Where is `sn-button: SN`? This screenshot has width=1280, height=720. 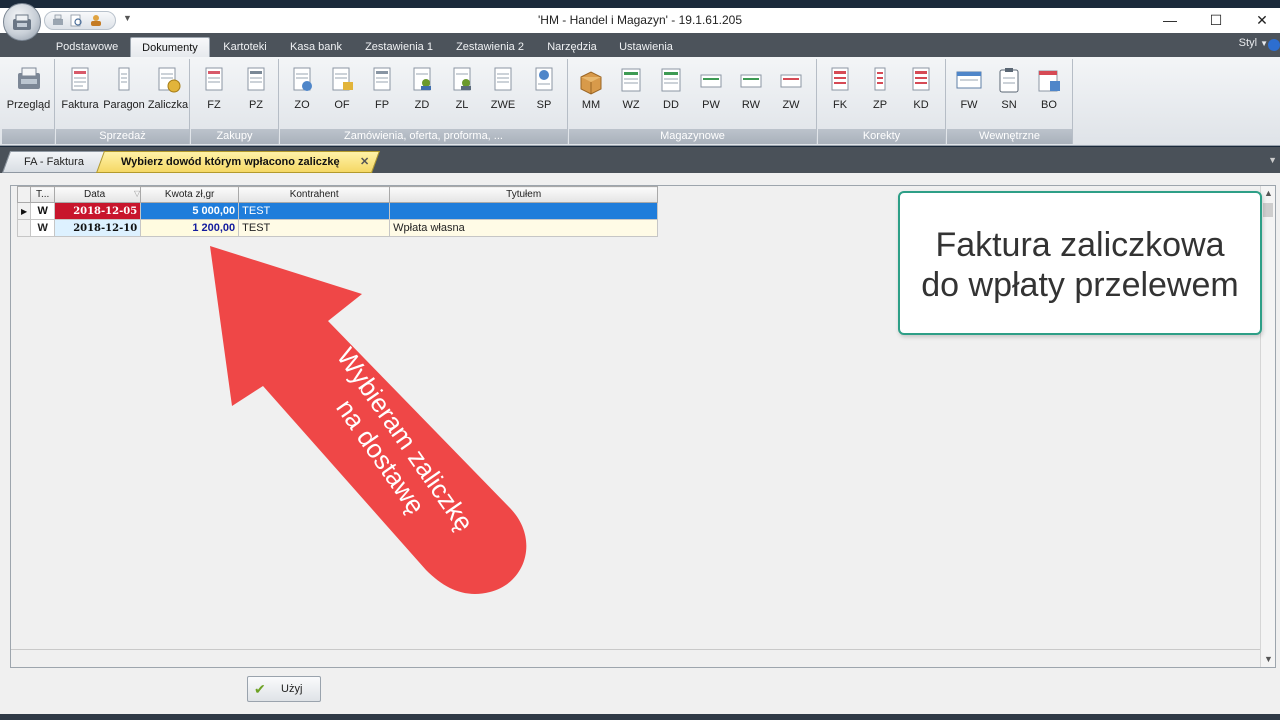 sn-button: SN is located at coordinates (1009, 92).